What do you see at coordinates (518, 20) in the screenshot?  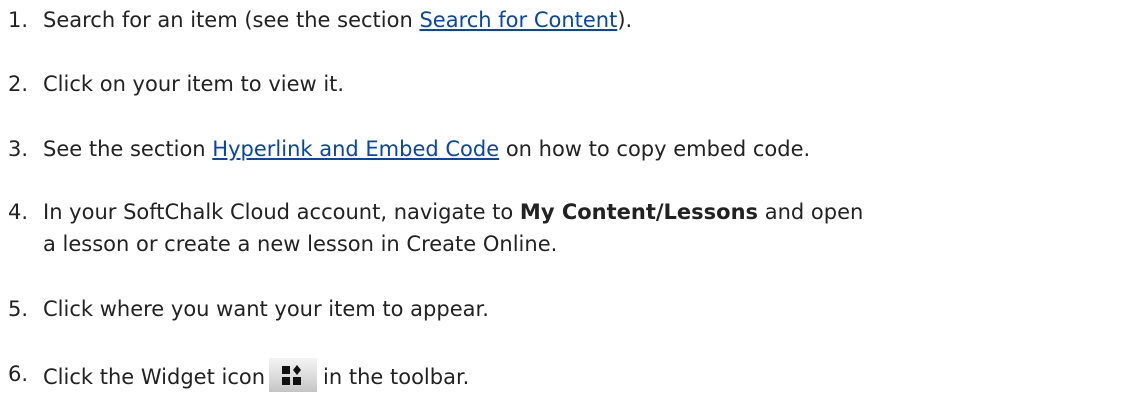 I see `search-for-content-link: Search for Content` at bounding box center [518, 20].